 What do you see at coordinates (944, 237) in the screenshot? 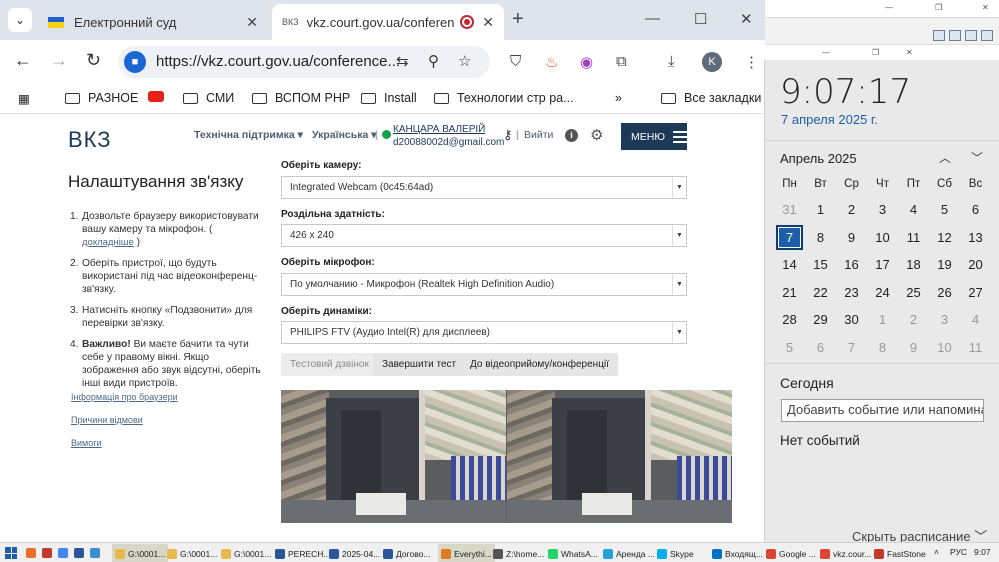
I see `calendar-day: 12` at bounding box center [944, 237].